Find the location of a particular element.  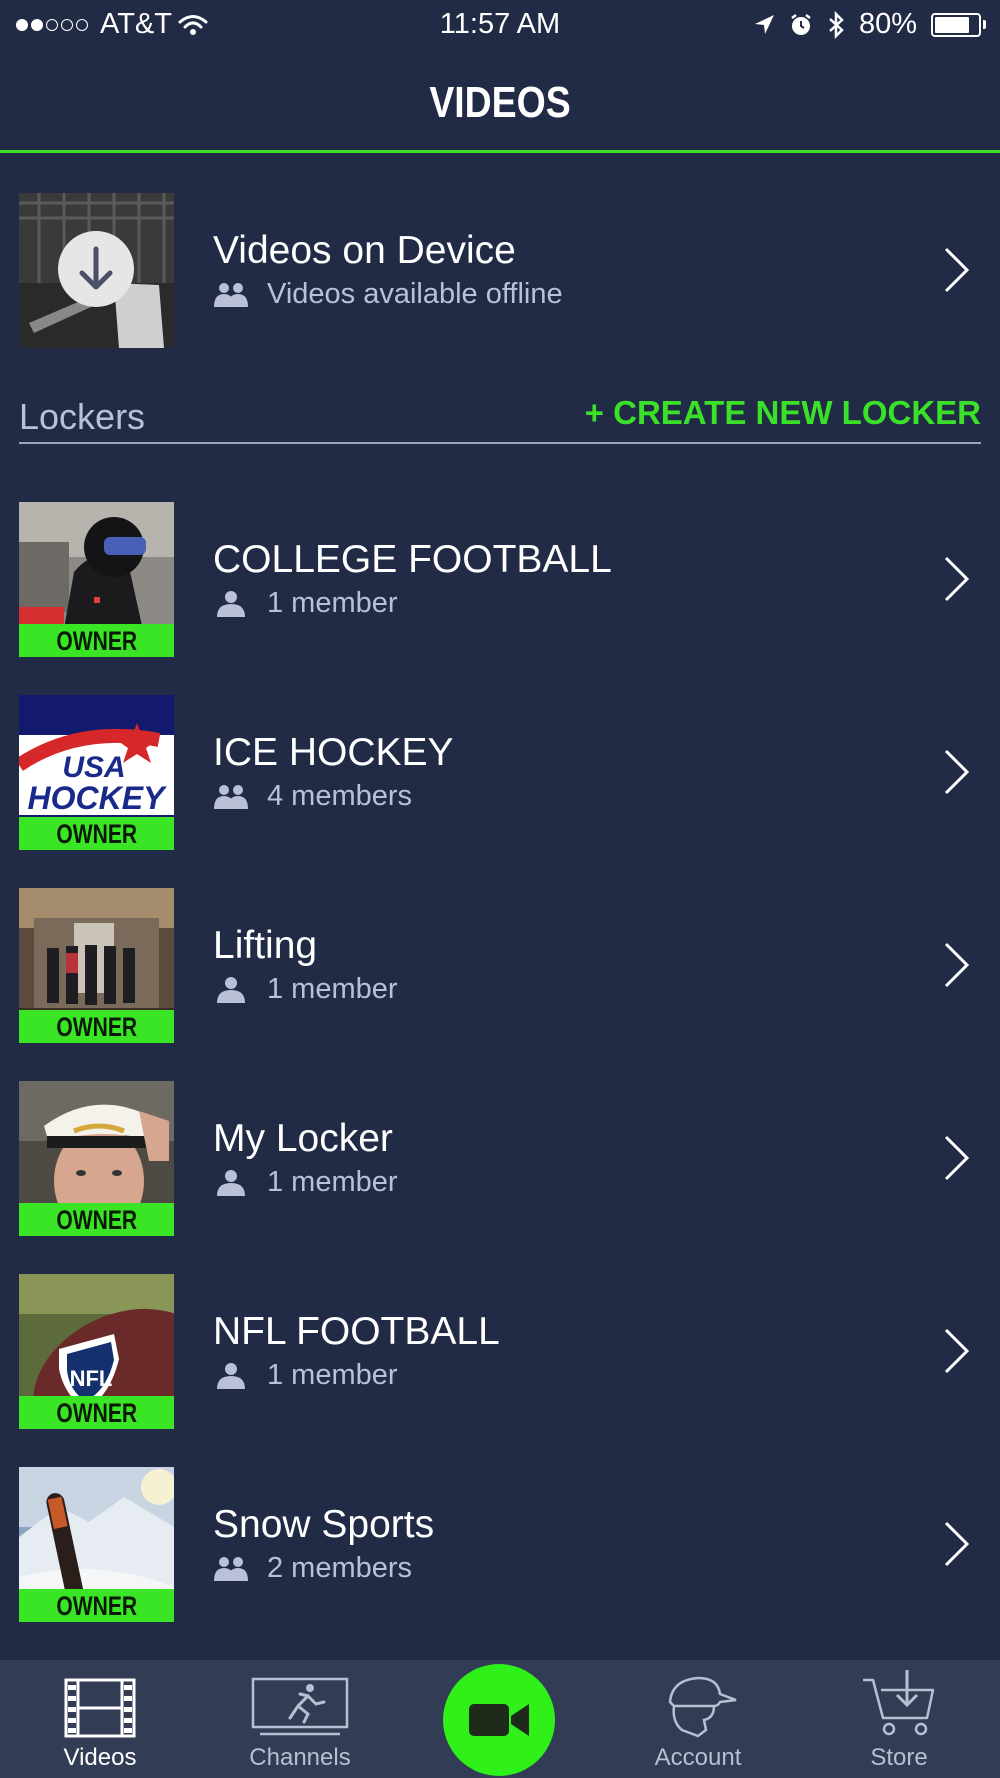

locker-row-snow-sports: OWNER Snow Sports 2 members is located at coordinates (500, 1545).